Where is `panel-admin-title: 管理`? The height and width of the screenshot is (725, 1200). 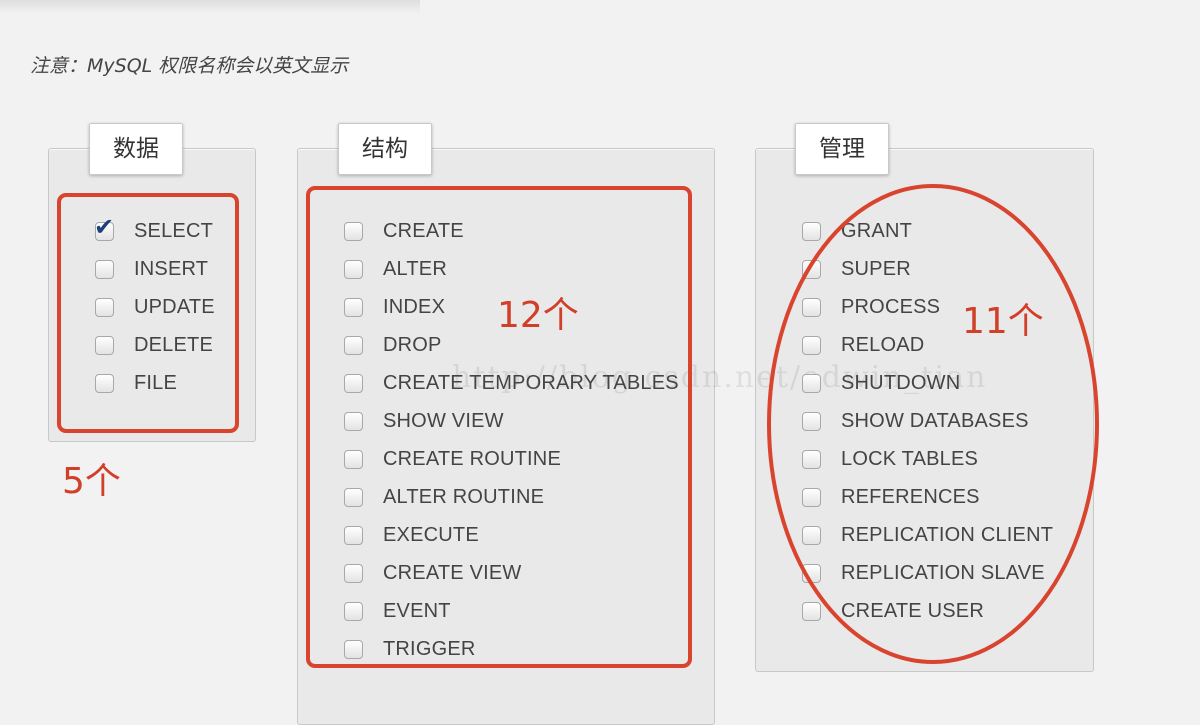 panel-admin-title: 管理 is located at coordinates (842, 149).